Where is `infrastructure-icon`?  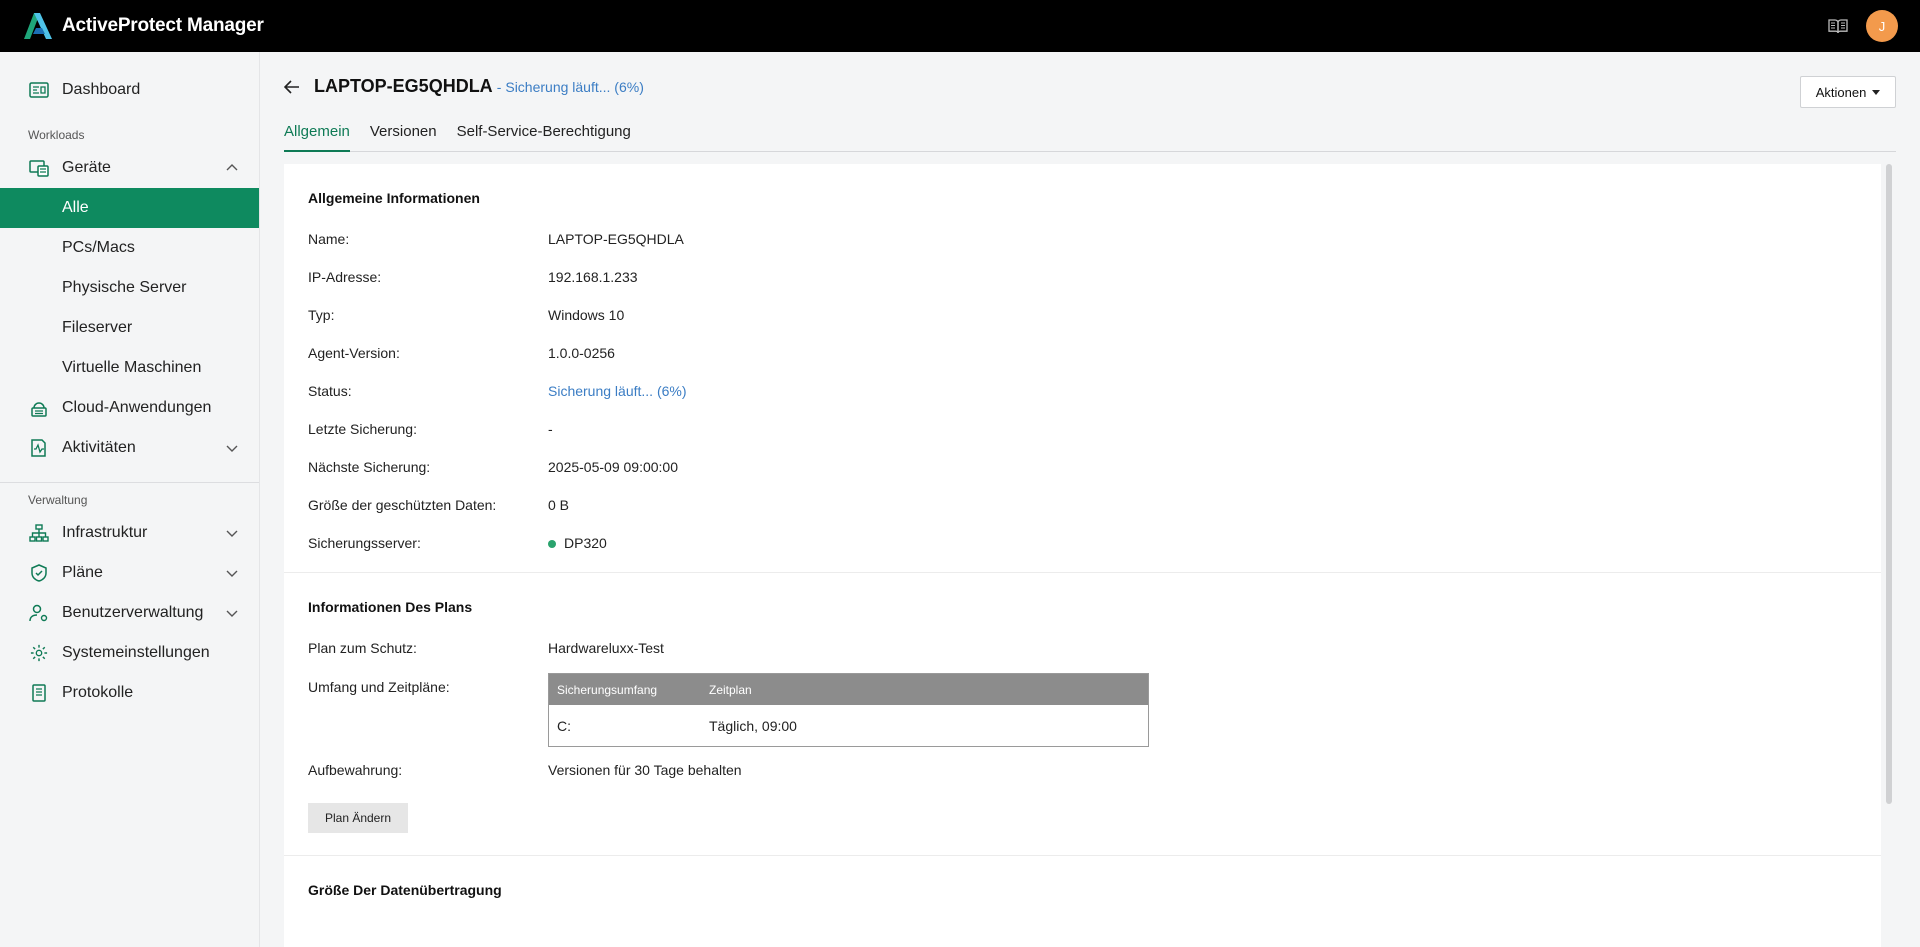
infrastructure-icon is located at coordinates (39, 533).